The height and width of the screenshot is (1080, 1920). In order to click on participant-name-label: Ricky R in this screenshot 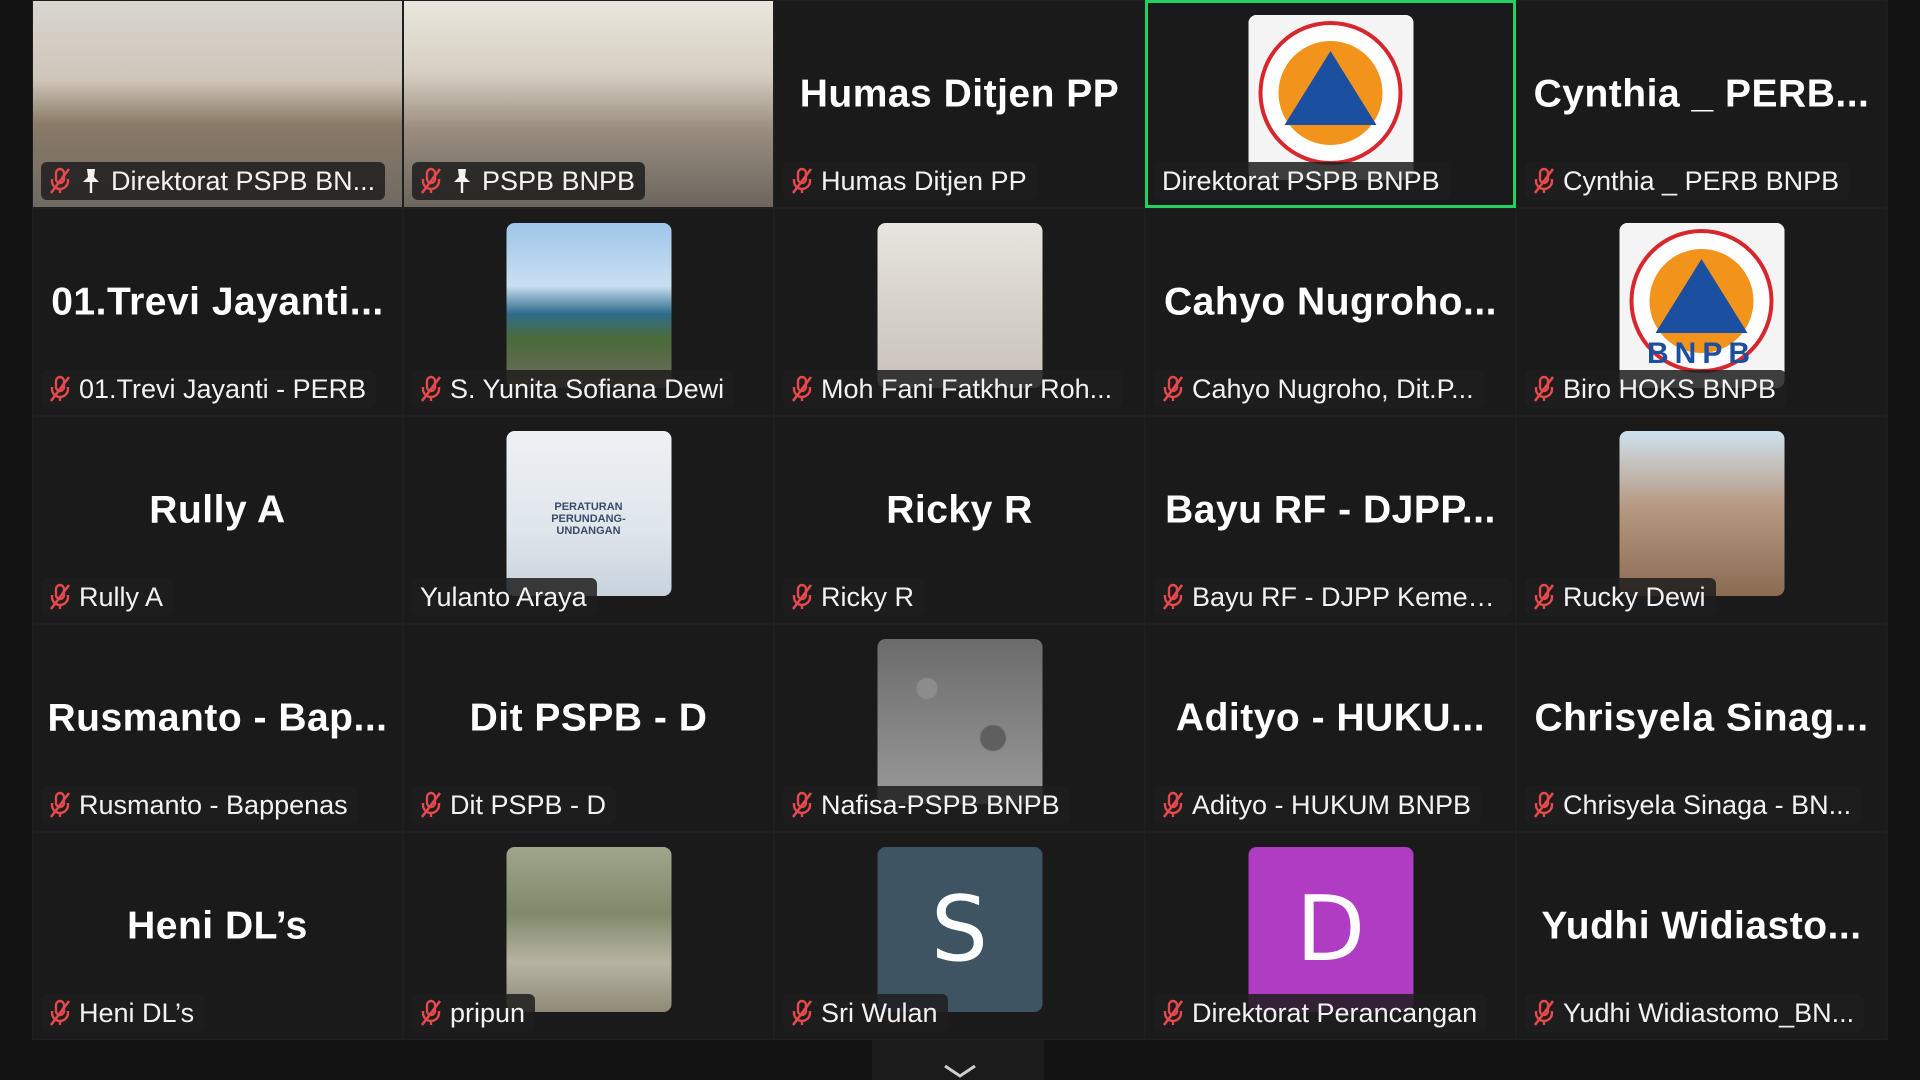, I will do `click(853, 597)`.